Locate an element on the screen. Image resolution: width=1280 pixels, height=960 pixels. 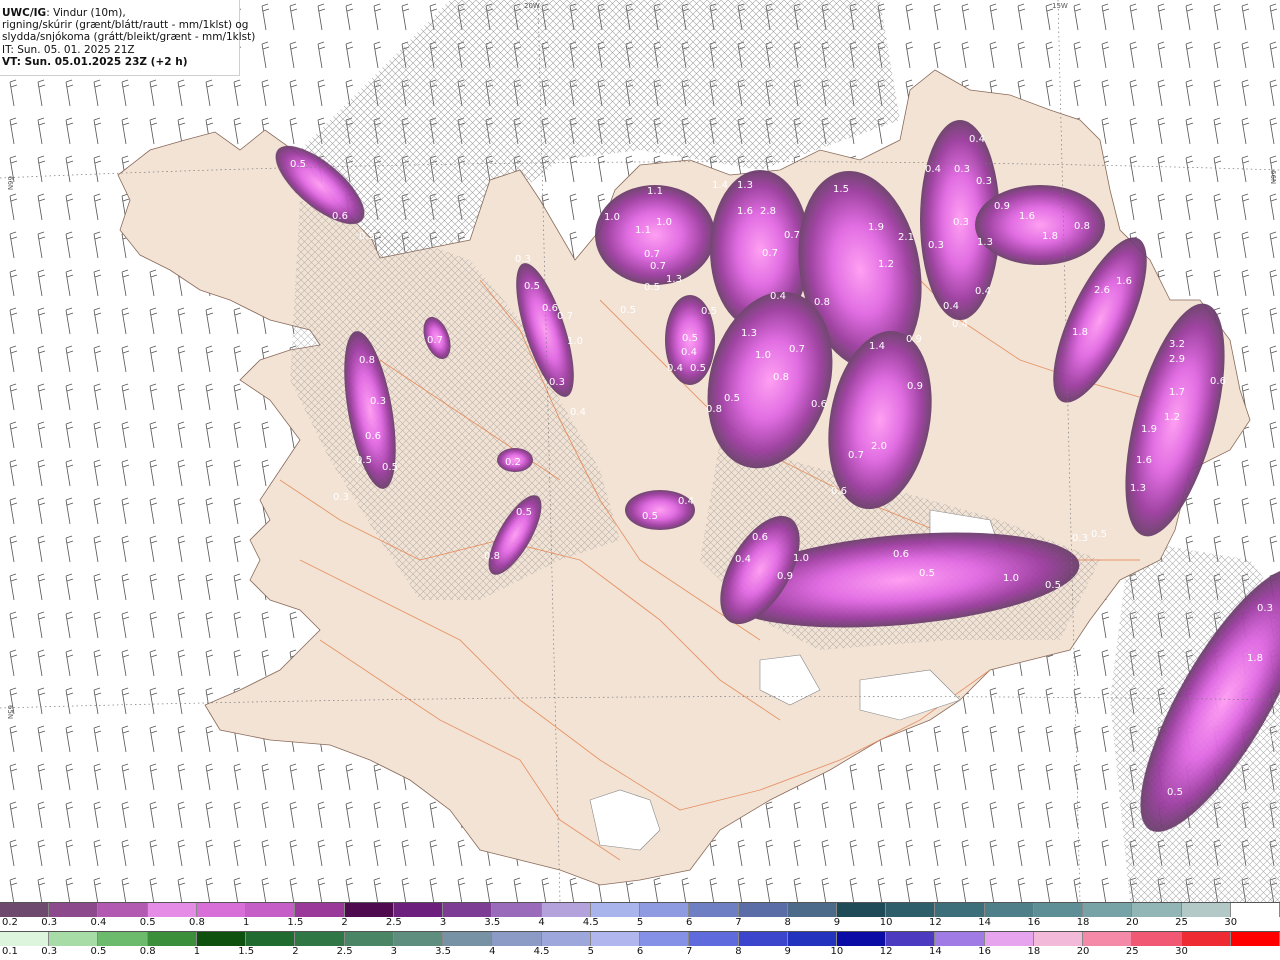
legend-tick-label: 18 is located at coordinates (1034, 951).